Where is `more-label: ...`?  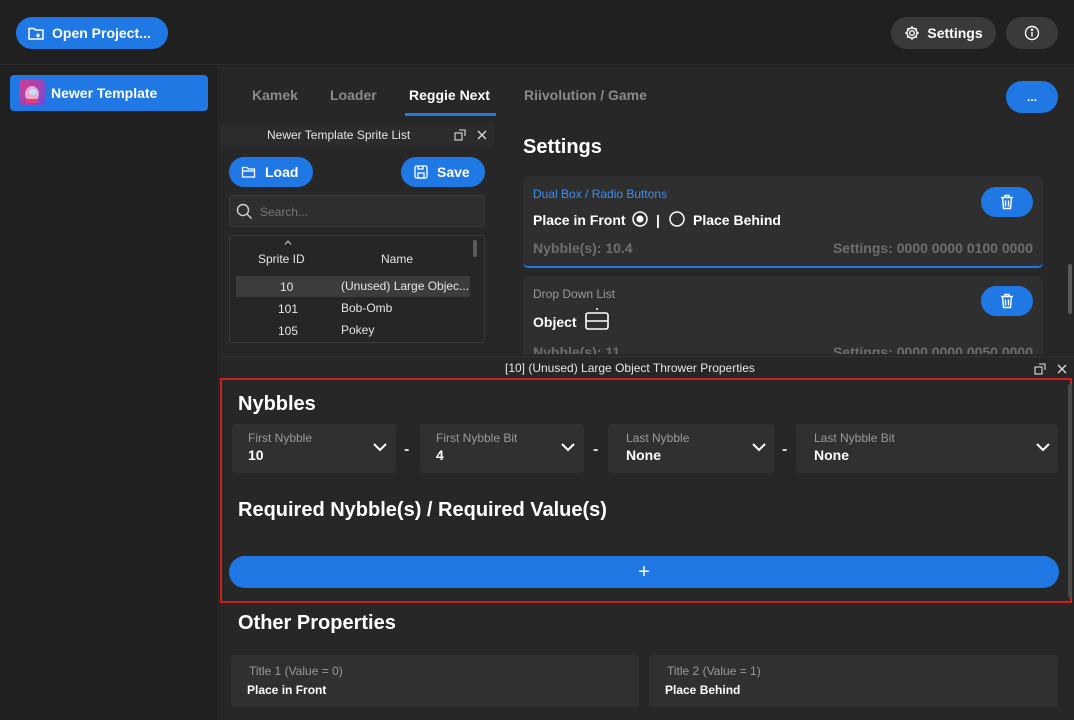 more-label: ... is located at coordinates (1031, 97).